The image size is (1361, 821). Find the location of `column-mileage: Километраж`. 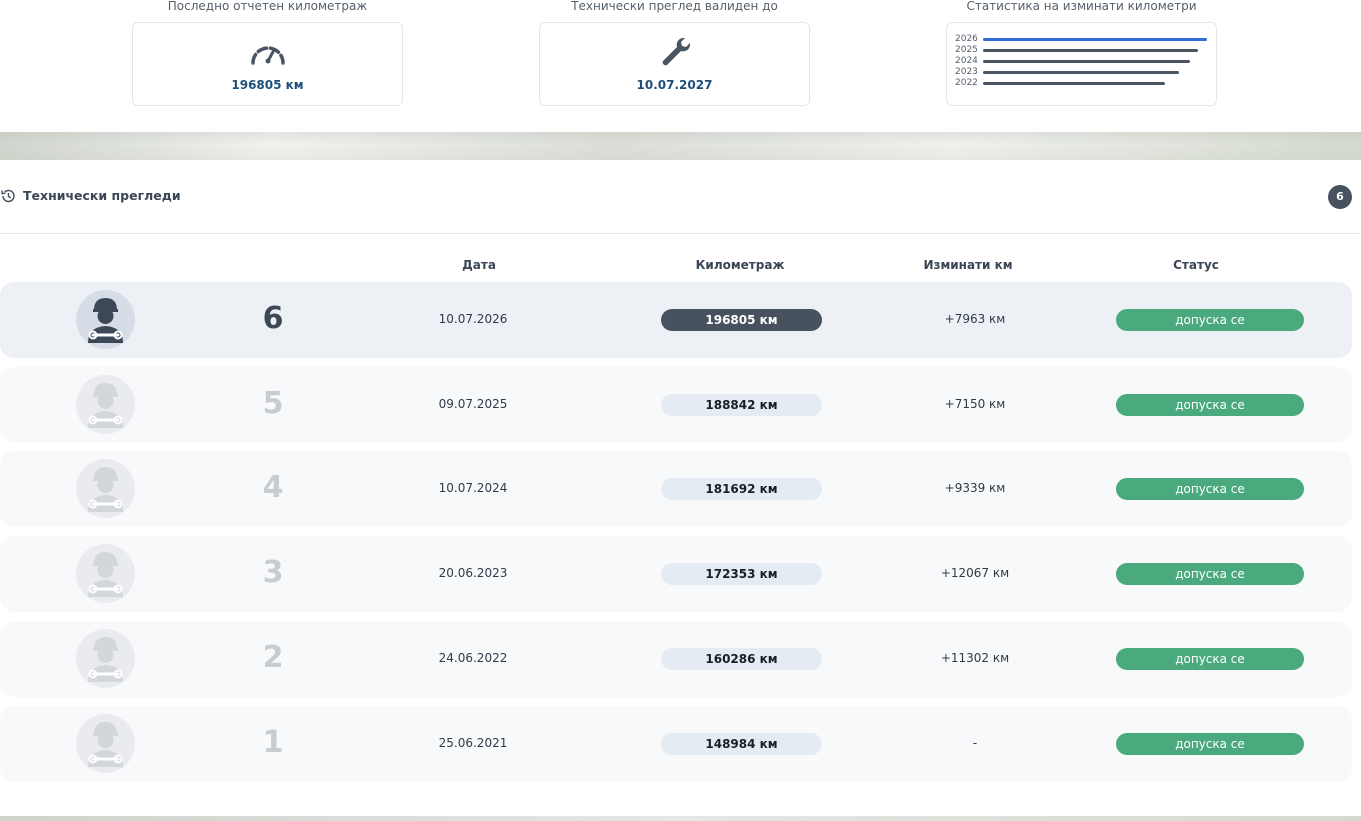

column-mileage: Километраж is located at coordinates (740, 265).